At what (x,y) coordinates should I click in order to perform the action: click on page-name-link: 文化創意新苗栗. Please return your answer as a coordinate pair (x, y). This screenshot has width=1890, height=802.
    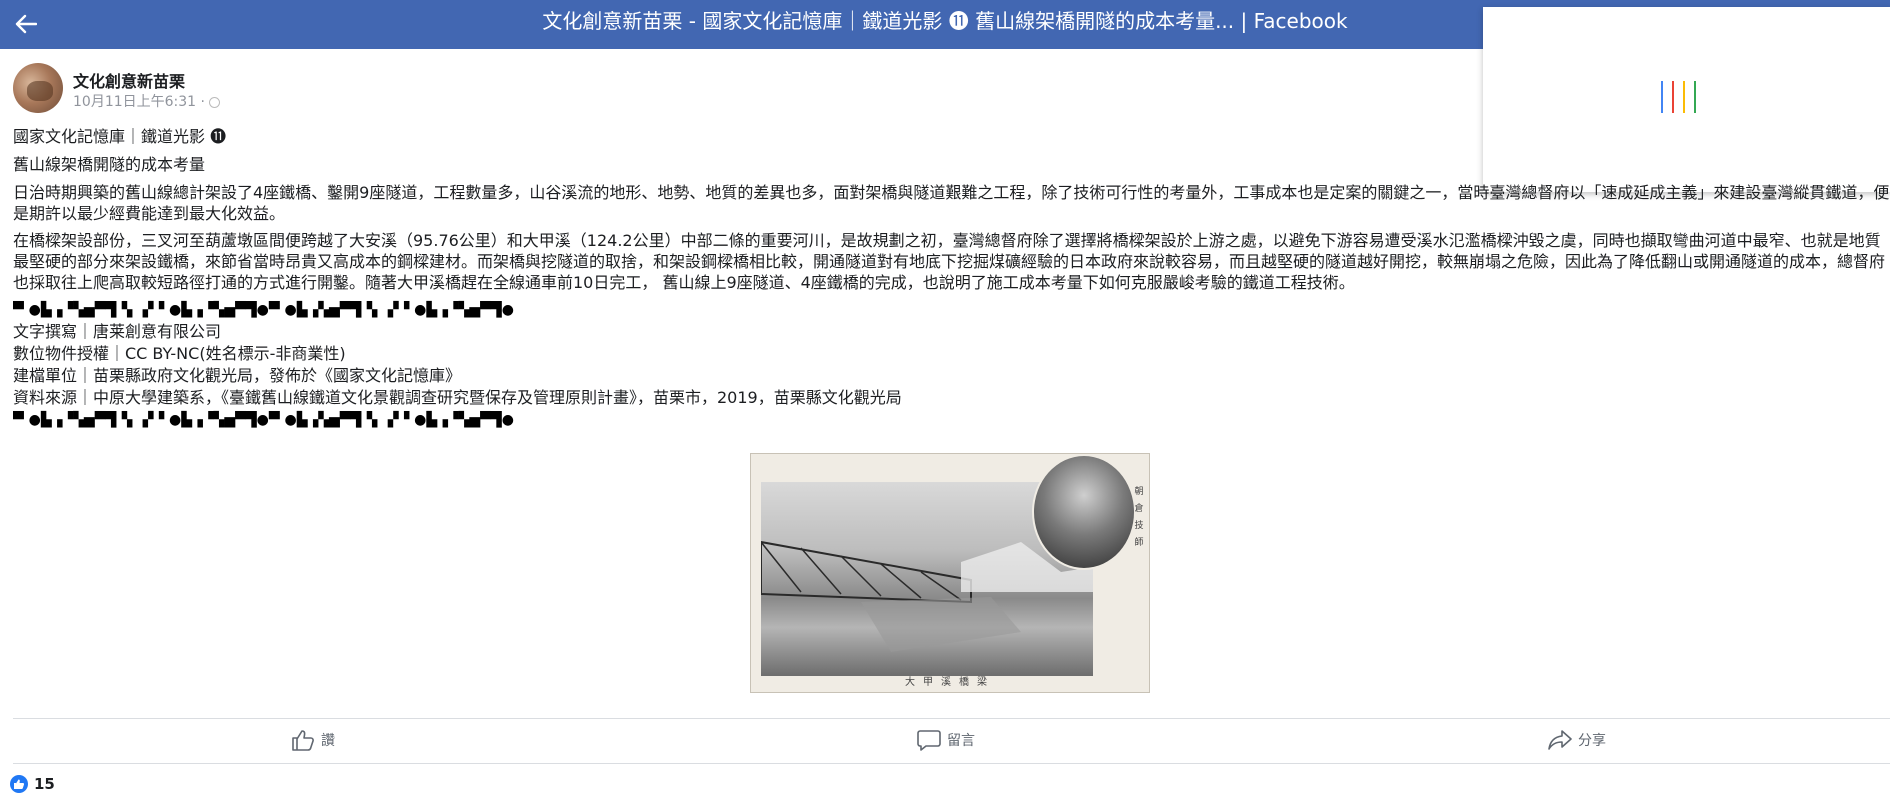
    Looking at the image, I should click on (129, 80).